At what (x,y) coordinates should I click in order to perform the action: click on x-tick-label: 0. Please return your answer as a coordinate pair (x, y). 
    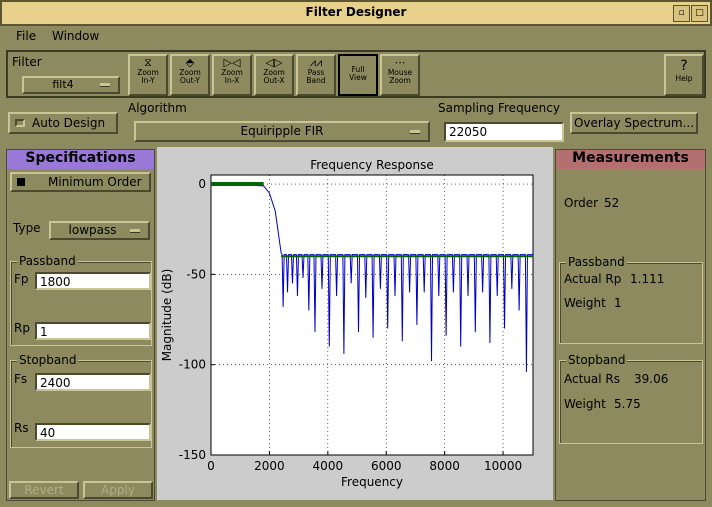
    Looking at the image, I should click on (211, 466).